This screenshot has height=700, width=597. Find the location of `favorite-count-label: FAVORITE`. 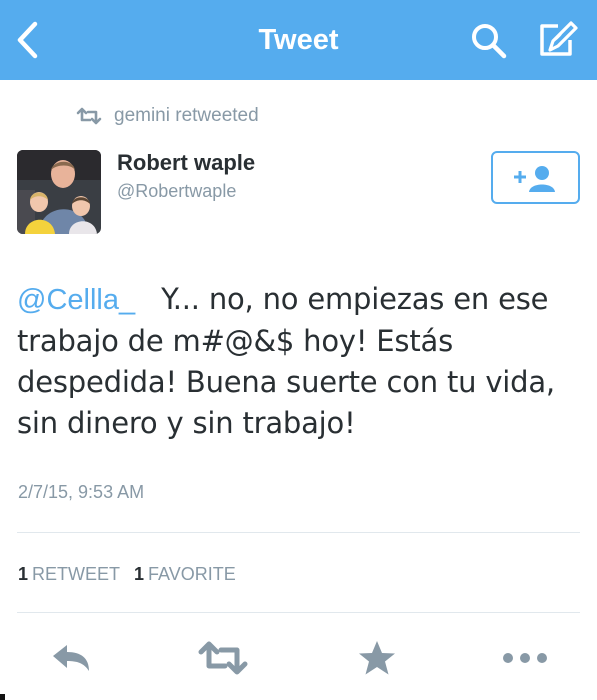

favorite-count-label: FAVORITE is located at coordinates (192, 574).